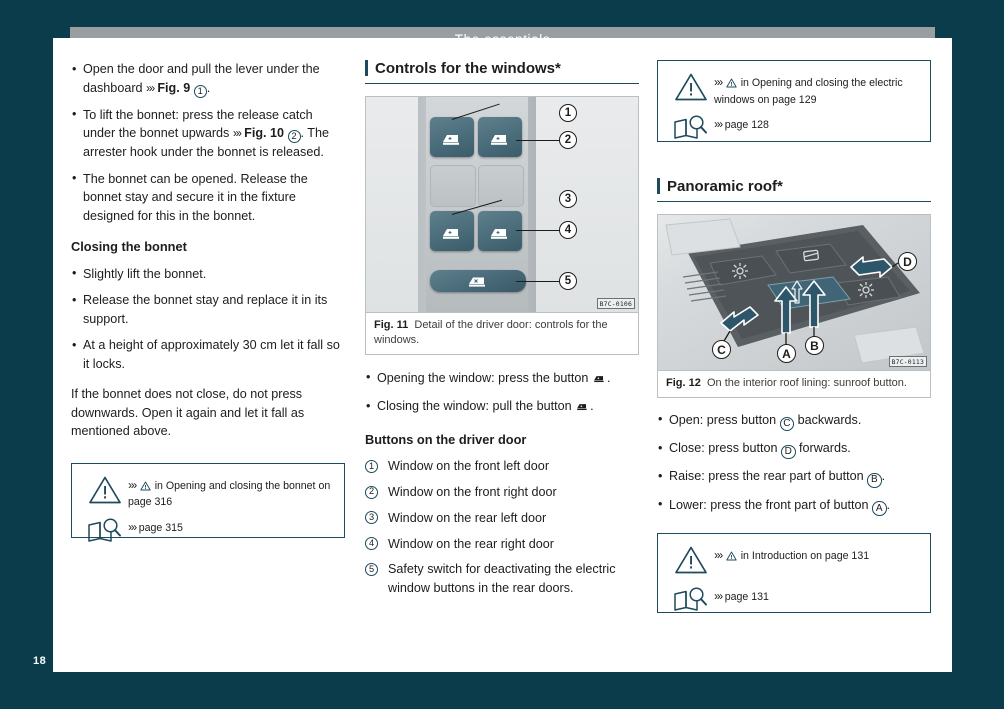 Image resolution: width=1004 pixels, height=709 pixels. I want to click on list-item-label: Window on the front left door, so click(469, 466).